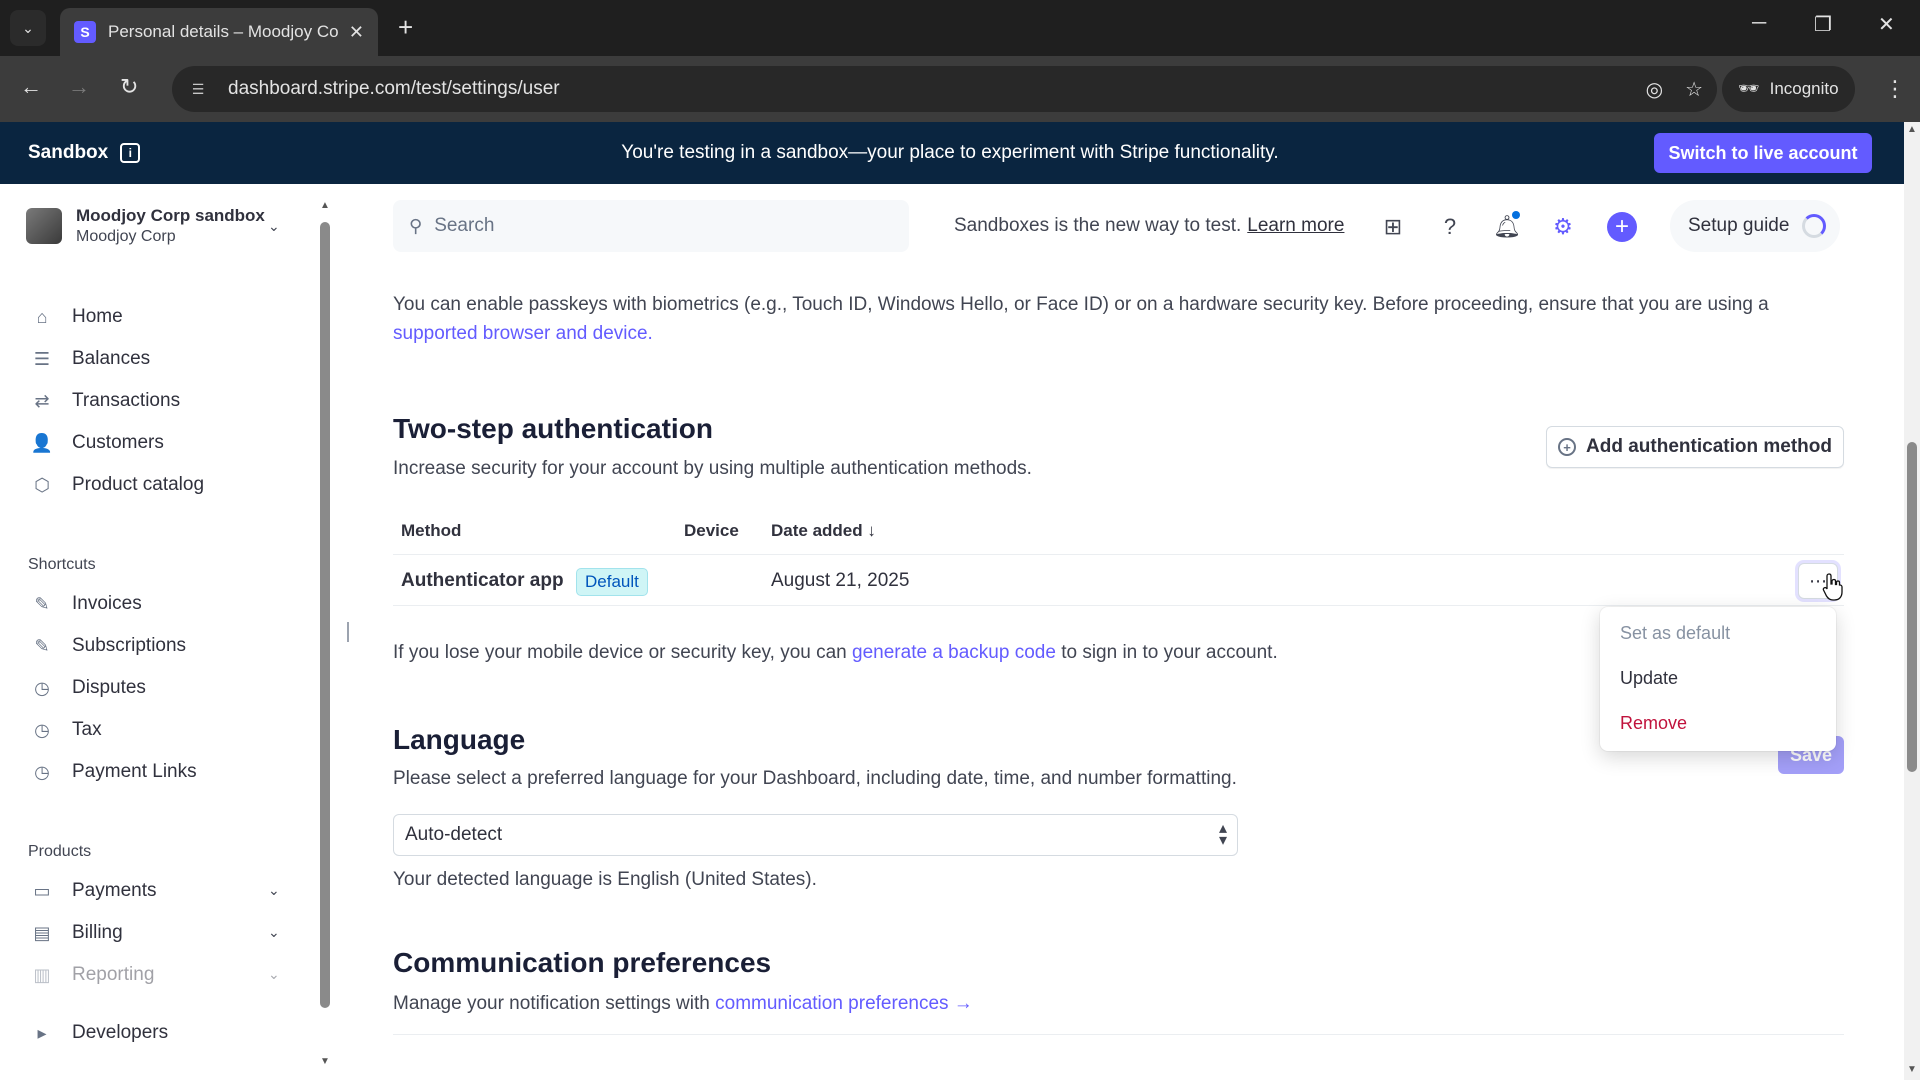 The image size is (1920, 1080). Describe the element at coordinates (1393, 227) in the screenshot. I see `apps-icon: ⊞` at that location.